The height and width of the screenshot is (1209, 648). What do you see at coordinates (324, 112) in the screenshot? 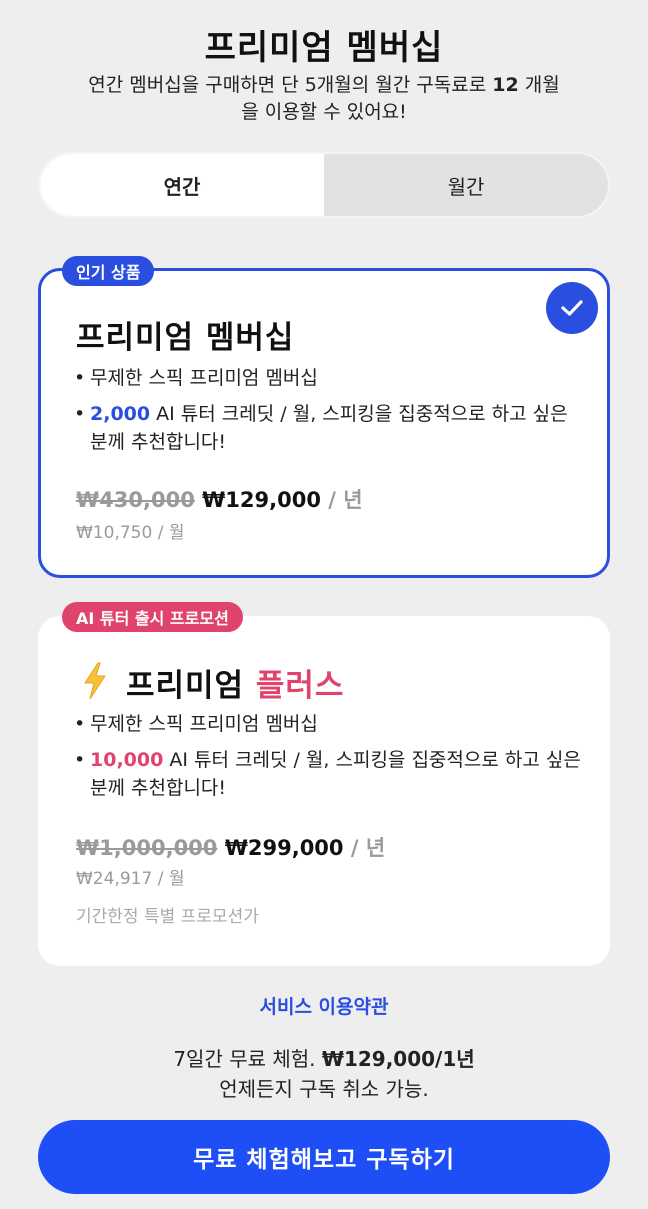
I see `subtitle-text-3: 을 이용할 수 있어요!` at bounding box center [324, 112].